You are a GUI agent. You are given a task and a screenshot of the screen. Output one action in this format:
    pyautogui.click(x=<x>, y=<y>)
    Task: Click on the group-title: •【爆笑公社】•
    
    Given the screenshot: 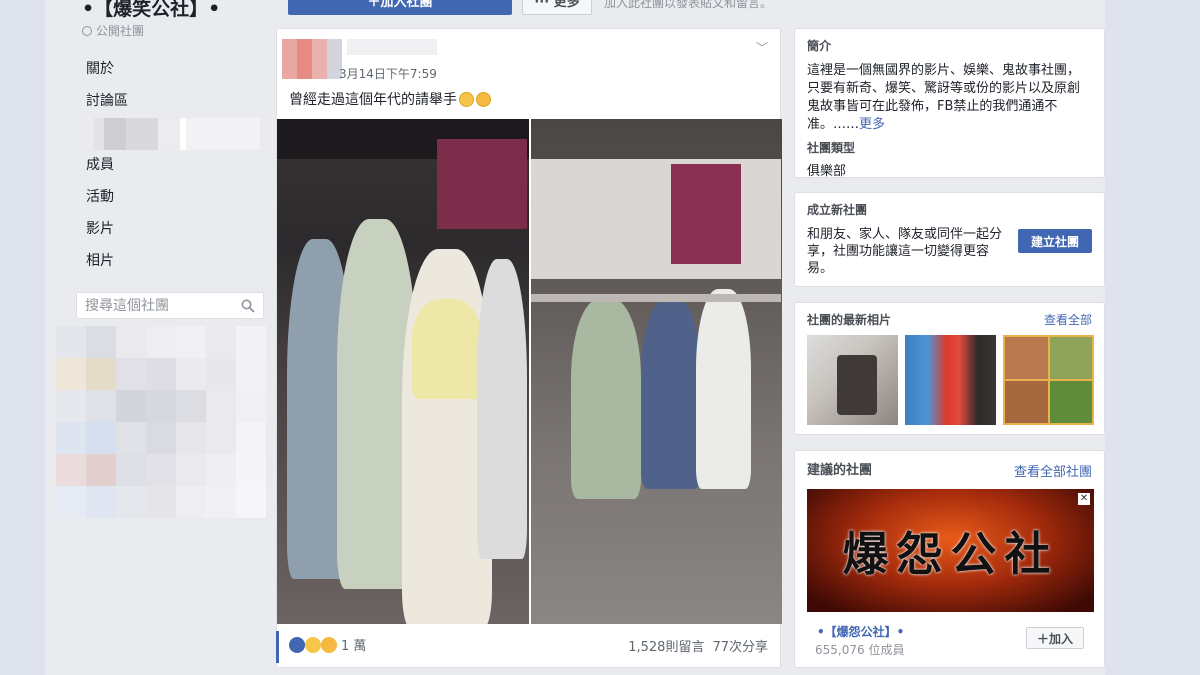 What is the action you would take?
    pyautogui.click(x=151, y=10)
    